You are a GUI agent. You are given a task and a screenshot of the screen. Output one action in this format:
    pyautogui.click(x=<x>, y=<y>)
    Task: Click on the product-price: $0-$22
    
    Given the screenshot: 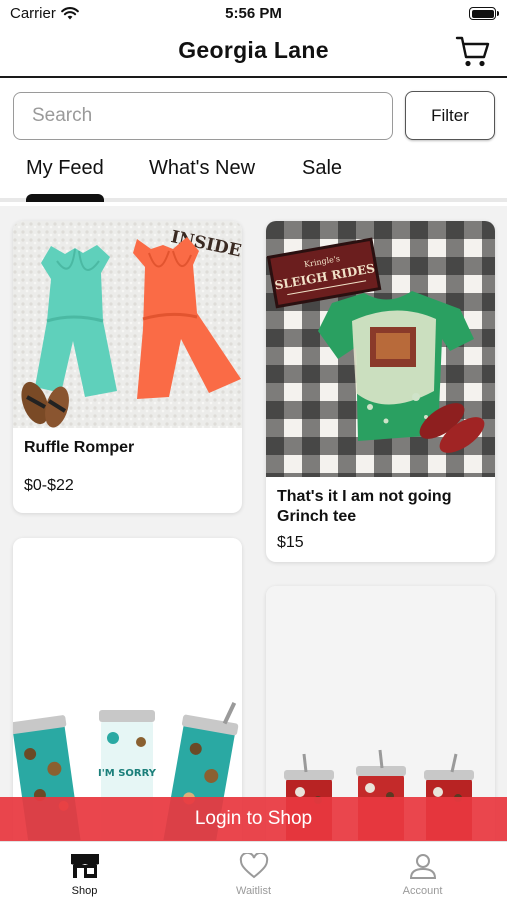 What is the action you would take?
    pyautogui.click(x=49, y=485)
    